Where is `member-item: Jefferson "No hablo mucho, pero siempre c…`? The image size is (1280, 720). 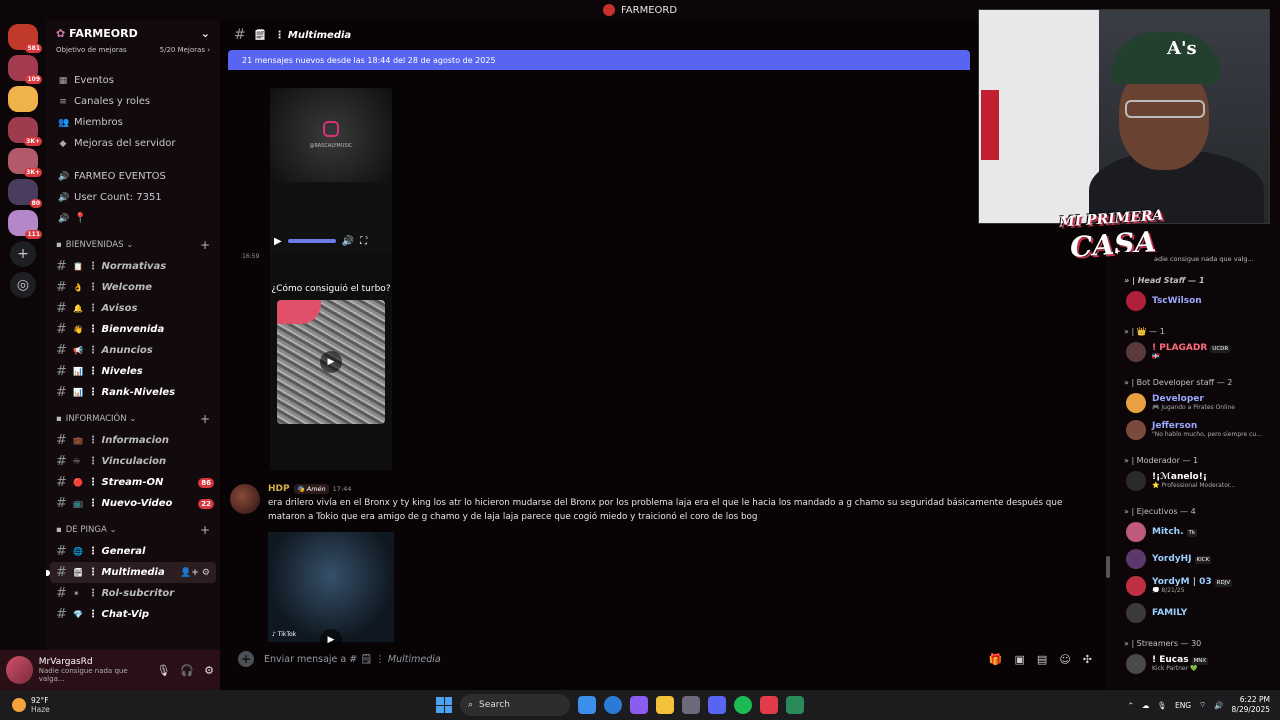
member-item: Jefferson "No hablo mucho, pero siempre c… is located at coordinates (1199, 429).